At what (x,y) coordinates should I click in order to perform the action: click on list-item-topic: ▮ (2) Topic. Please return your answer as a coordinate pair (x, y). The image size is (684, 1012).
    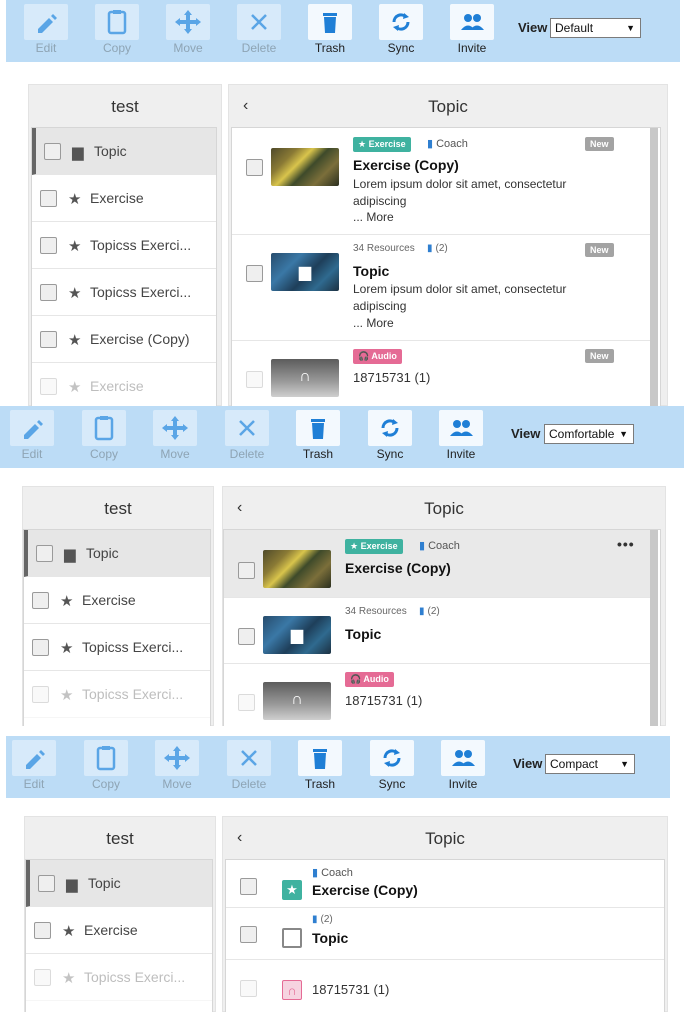
    Looking at the image, I should click on (445, 934).